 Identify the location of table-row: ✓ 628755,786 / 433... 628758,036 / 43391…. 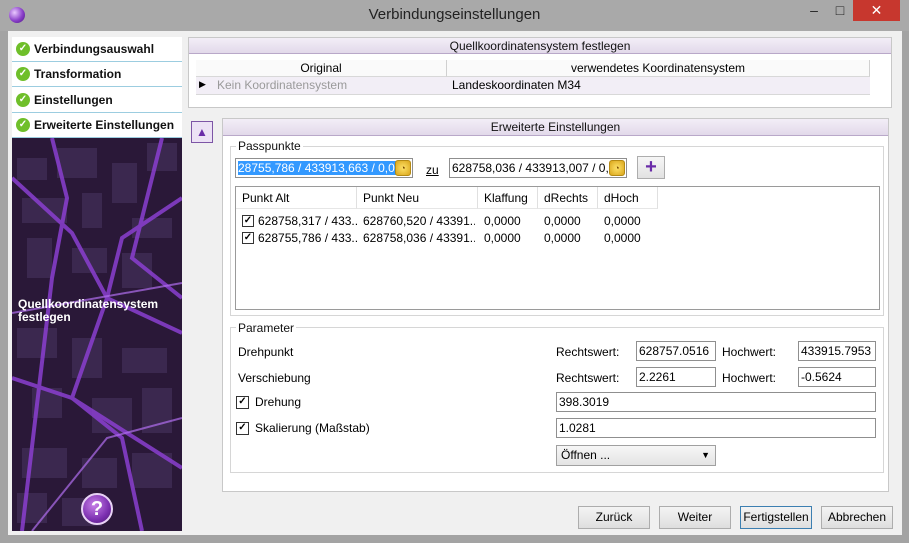
(557, 238).